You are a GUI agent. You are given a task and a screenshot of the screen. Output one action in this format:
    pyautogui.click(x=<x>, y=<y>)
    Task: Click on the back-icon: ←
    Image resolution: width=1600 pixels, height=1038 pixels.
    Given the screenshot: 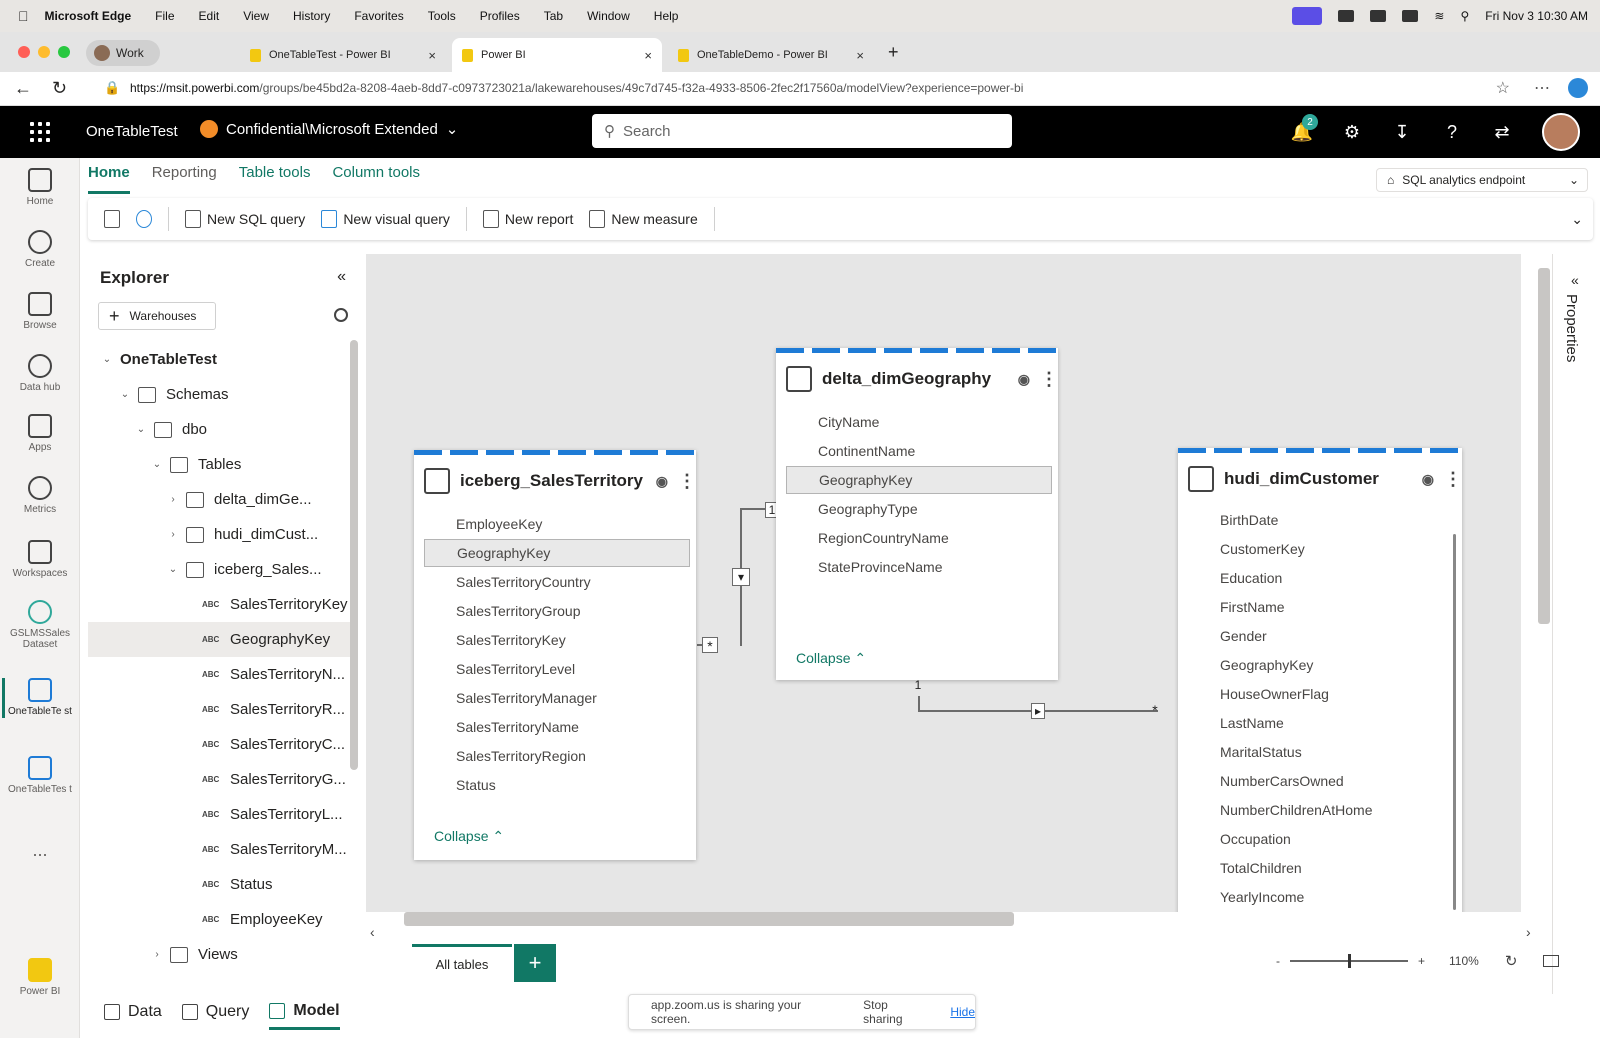 What is the action you would take?
    pyautogui.click(x=23, y=88)
    